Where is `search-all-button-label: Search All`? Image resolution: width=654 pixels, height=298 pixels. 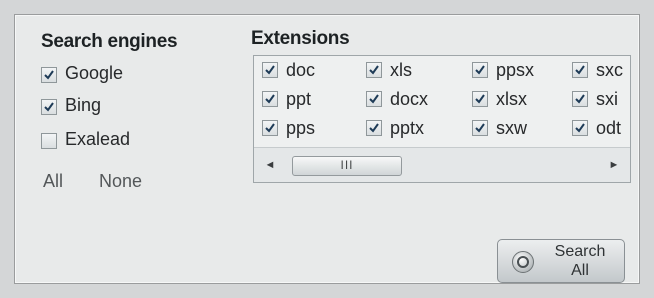
search-all-button-label: Search All is located at coordinates (580, 261).